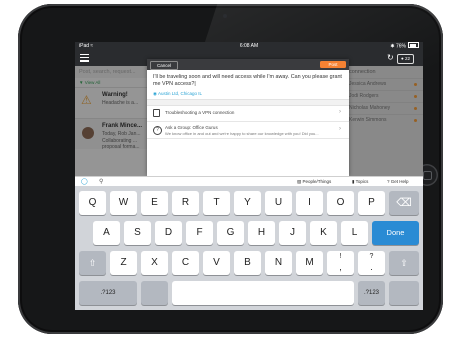 This screenshot has height=337, width=451. I want to click on key-j: J, so click(292, 233).